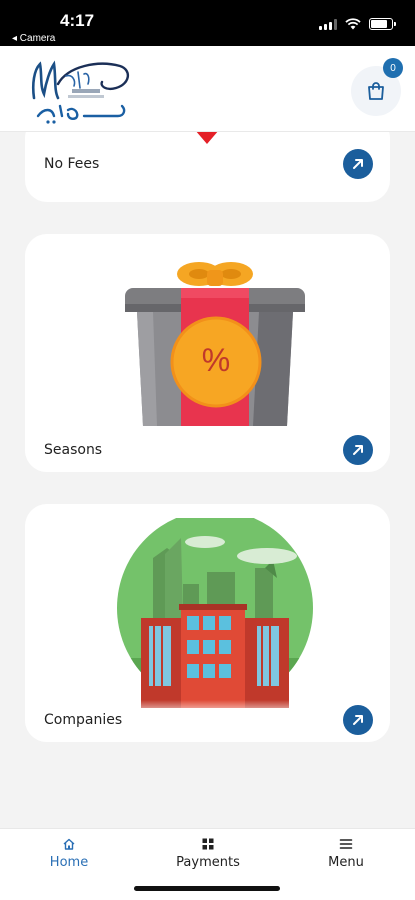 The image size is (415, 900). Describe the element at coordinates (207, 23) in the screenshot. I see `status-bar: 4:17 ◂ Camera` at that location.